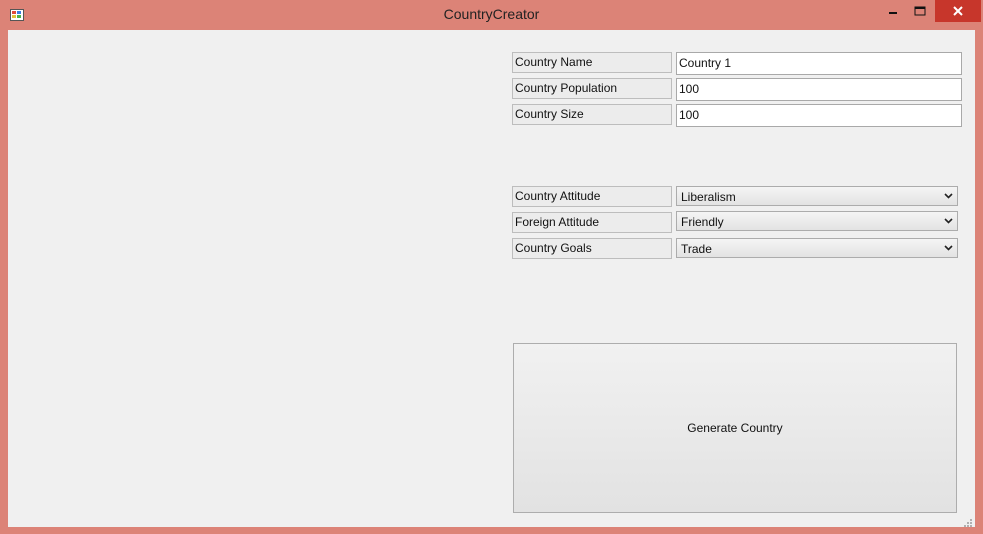  Describe the element at coordinates (819, 115) in the screenshot. I see `country-size-input` at that location.